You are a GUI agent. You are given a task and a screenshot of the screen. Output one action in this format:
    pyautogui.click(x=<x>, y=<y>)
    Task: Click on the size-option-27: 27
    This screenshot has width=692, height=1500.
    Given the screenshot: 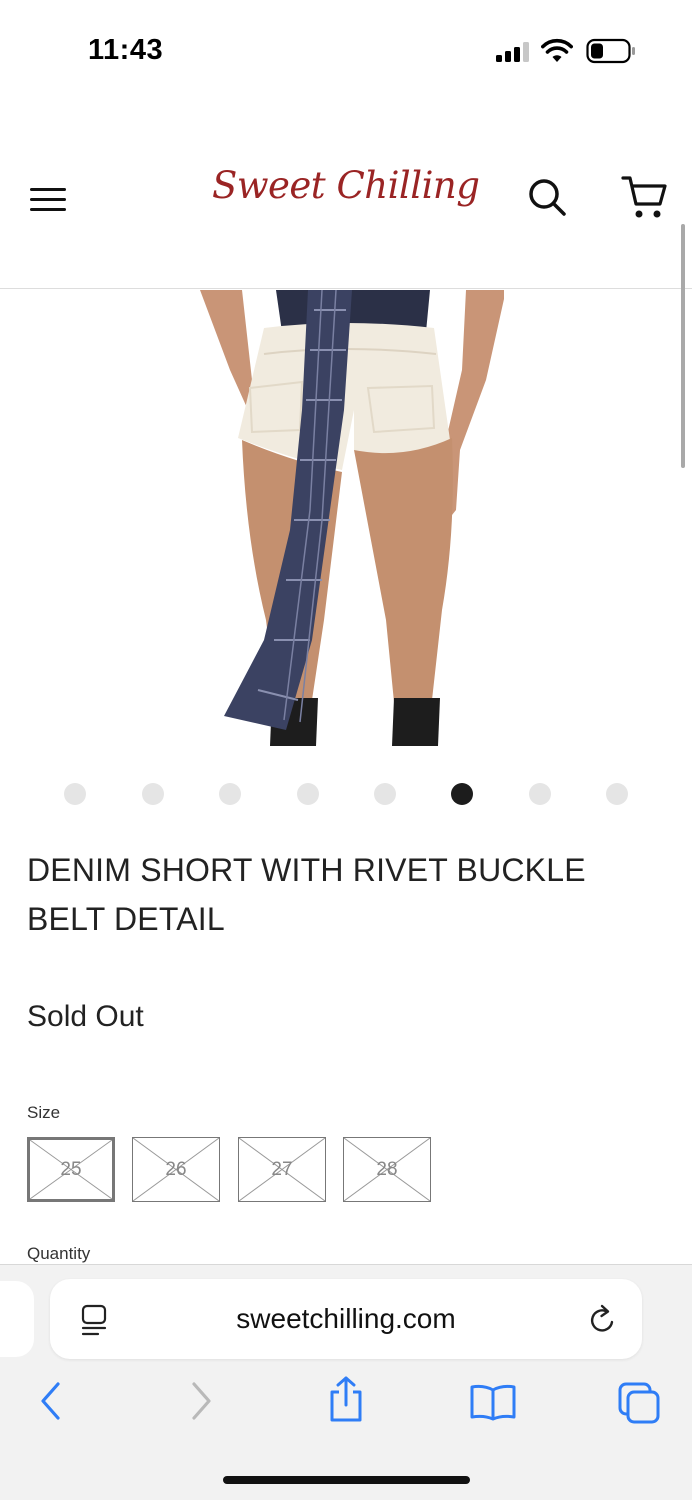 What is the action you would take?
    pyautogui.click(x=282, y=1169)
    